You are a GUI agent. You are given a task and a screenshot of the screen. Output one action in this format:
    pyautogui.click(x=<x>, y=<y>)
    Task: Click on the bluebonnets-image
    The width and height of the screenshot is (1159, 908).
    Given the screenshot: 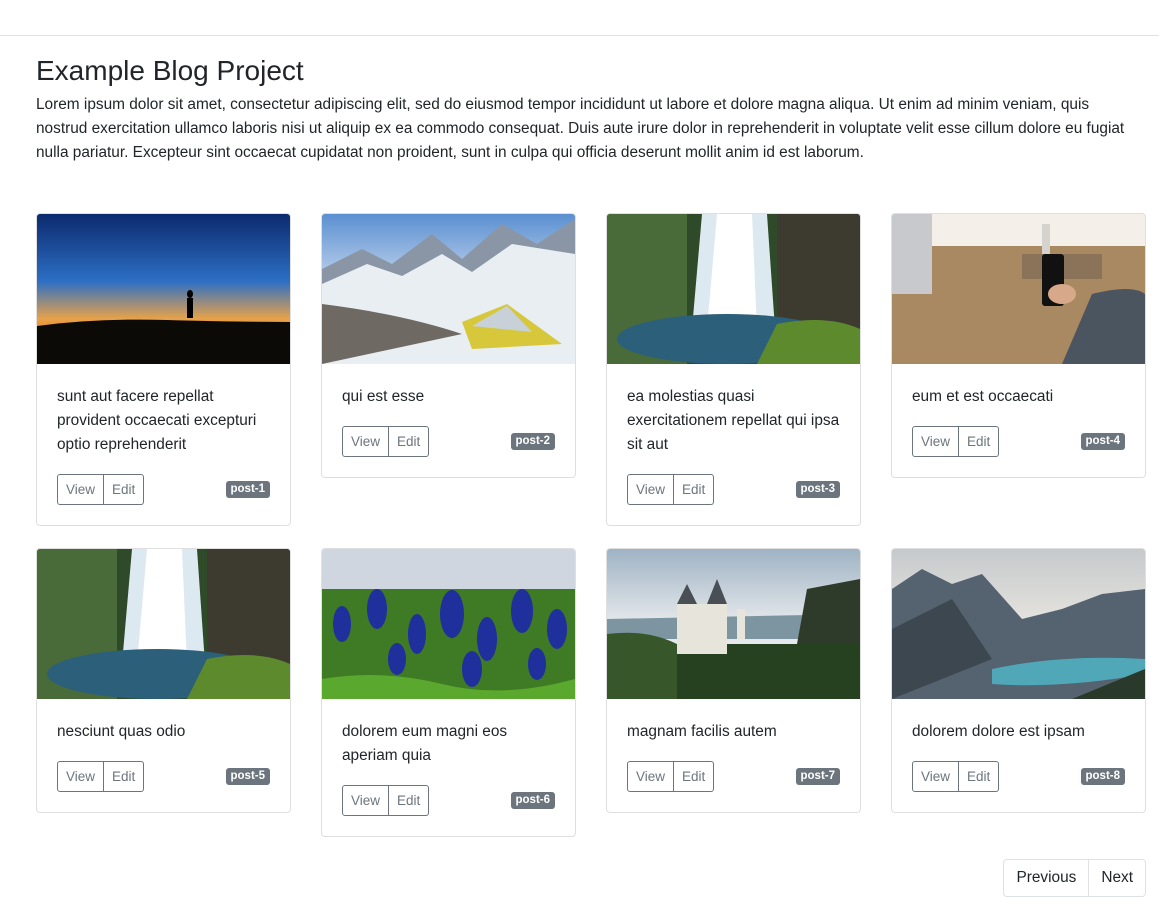 What is the action you would take?
    pyautogui.click(x=448, y=624)
    